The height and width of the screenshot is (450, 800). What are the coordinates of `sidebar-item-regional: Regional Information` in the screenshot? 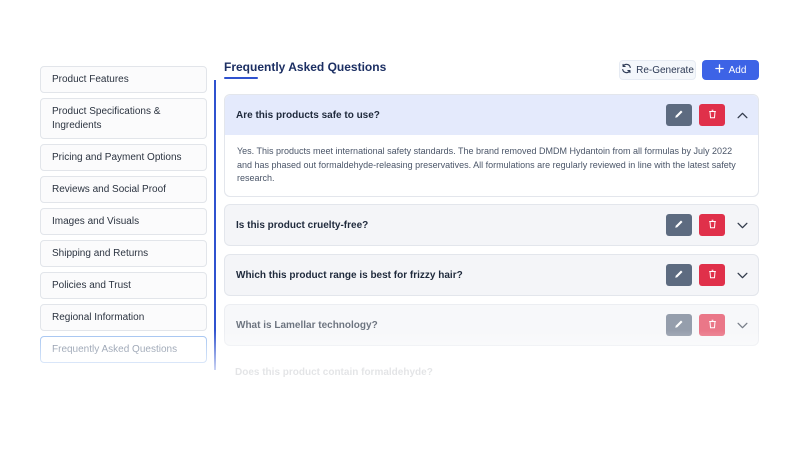 It's located at (123, 317).